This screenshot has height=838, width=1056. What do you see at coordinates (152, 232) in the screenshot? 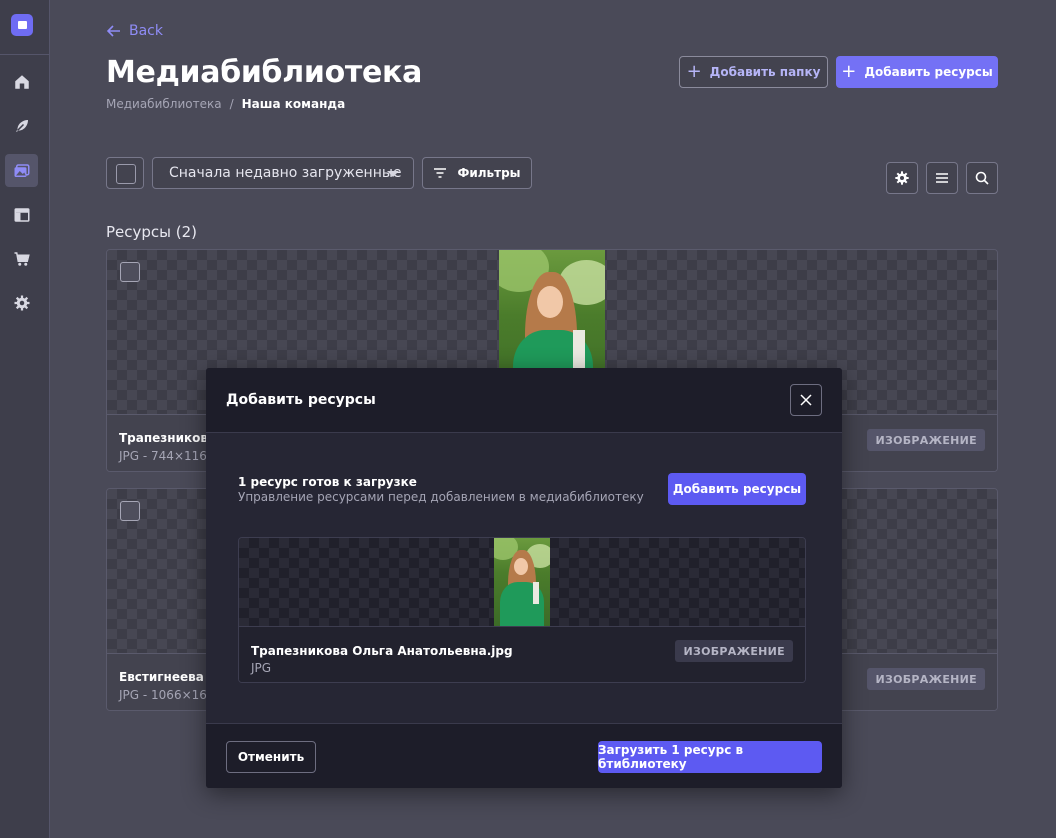
I see `assets-heading: Ресурсы (2)` at bounding box center [152, 232].